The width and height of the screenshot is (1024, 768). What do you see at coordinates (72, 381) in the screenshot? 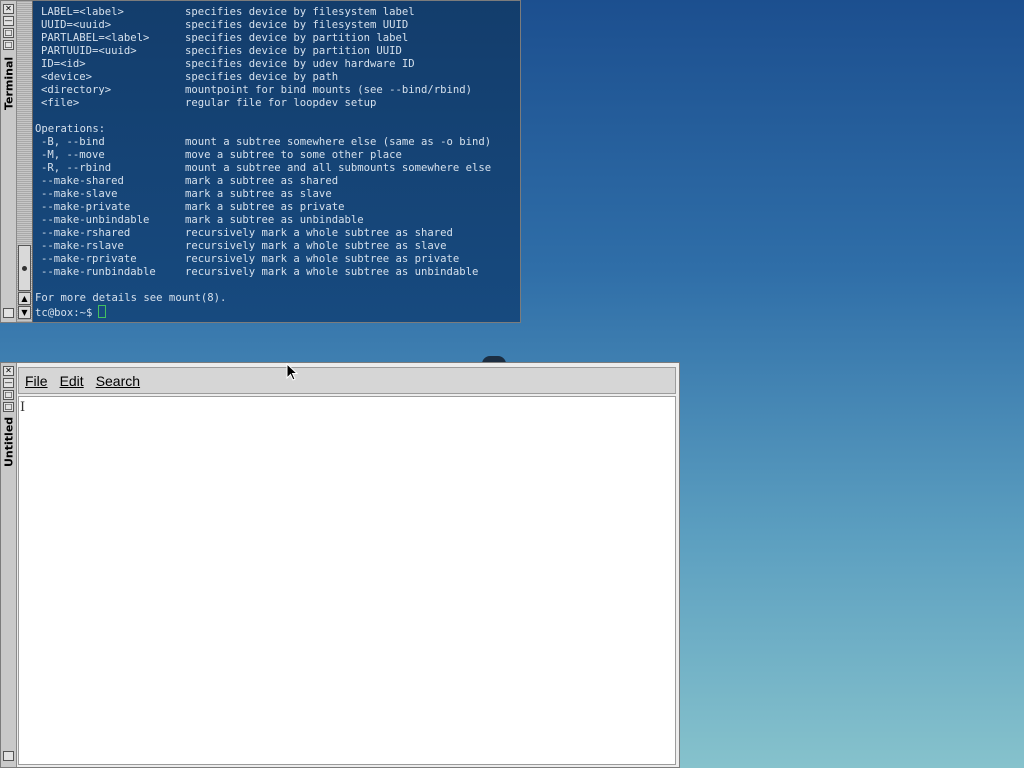
I see `menu-edit: Edit` at bounding box center [72, 381].